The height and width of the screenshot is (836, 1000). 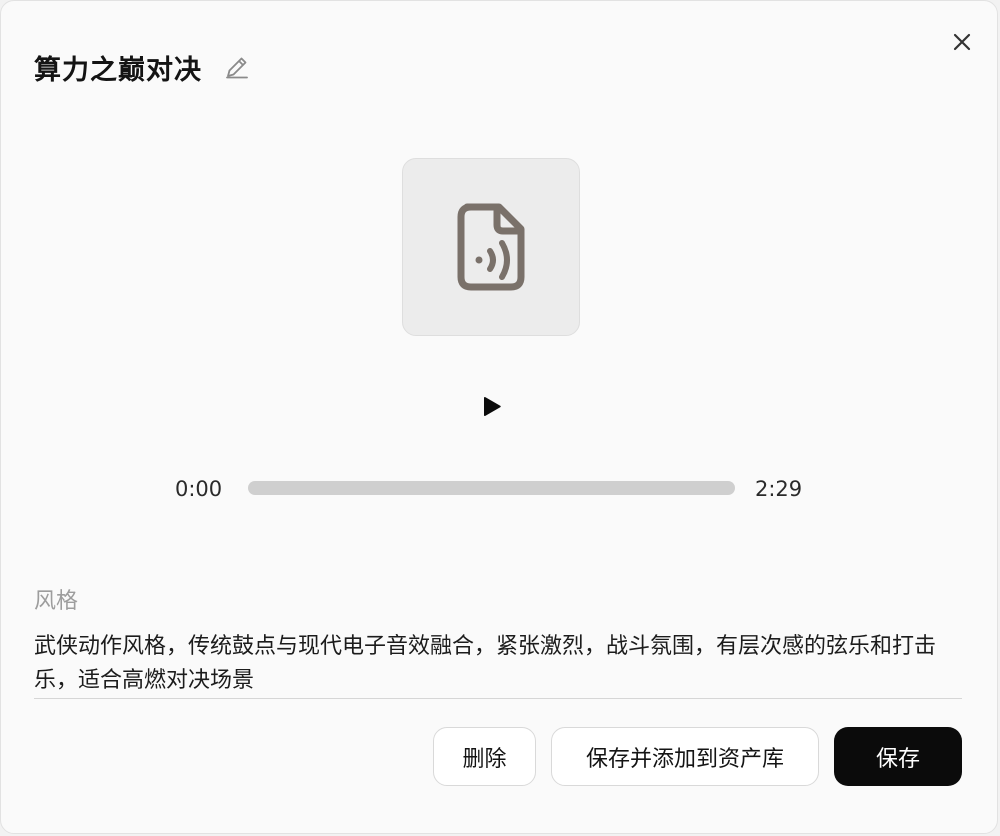 What do you see at coordinates (118, 70) in the screenshot?
I see `dialog-title: 算力之巅对决` at bounding box center [118, 70].